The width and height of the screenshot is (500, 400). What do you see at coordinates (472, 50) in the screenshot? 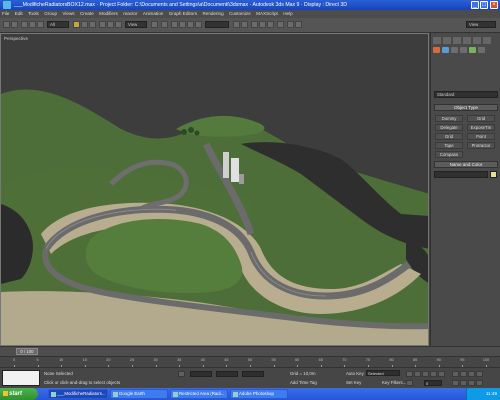
I see `helpers-icon` at bounding box center [472, 50].